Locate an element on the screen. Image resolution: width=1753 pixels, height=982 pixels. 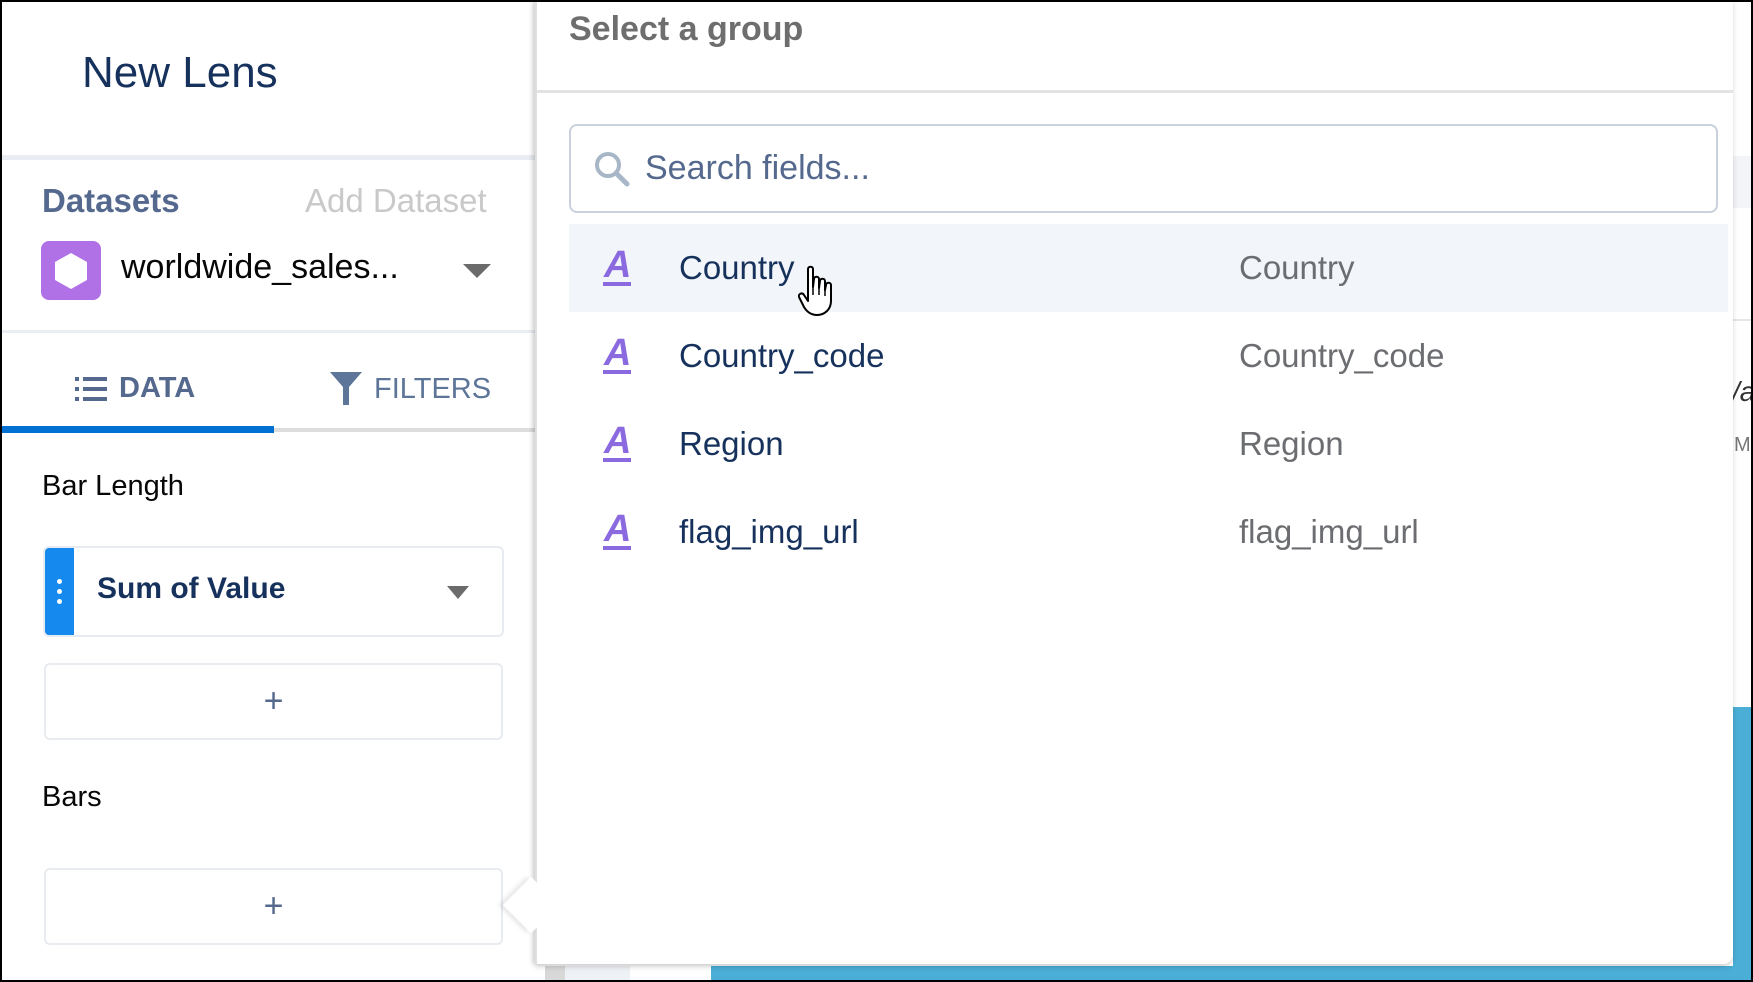
active-tab-indicator is located at coordinates (137, 429).